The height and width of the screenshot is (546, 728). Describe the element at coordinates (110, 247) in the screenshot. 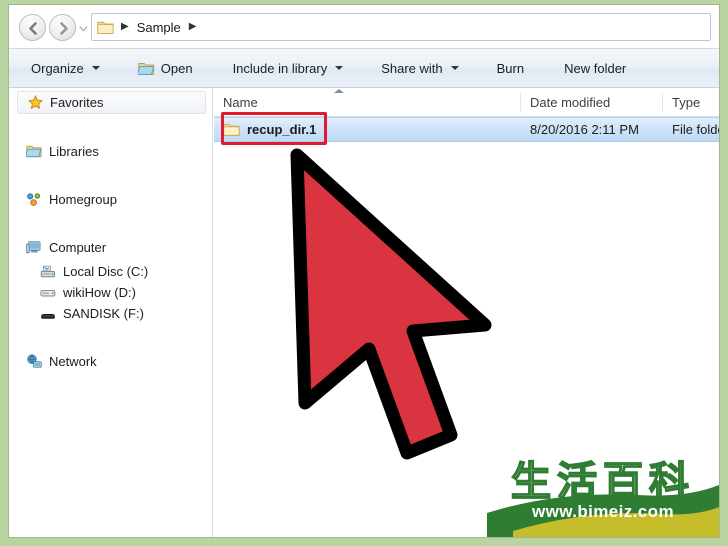

I see `sidebar-item-computer: Computer` at that location.